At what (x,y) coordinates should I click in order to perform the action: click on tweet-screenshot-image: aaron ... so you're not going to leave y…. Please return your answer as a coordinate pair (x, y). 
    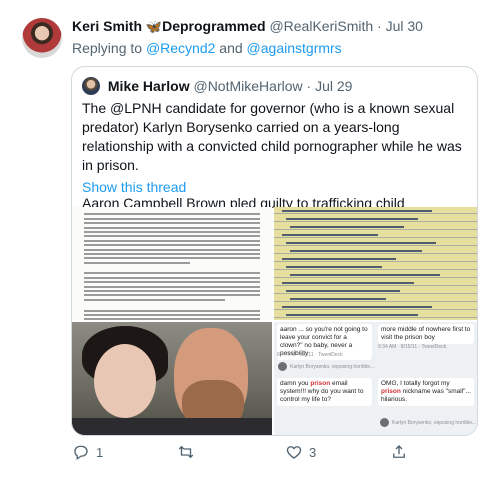
    Looking at the image, I should click on (375, 378).